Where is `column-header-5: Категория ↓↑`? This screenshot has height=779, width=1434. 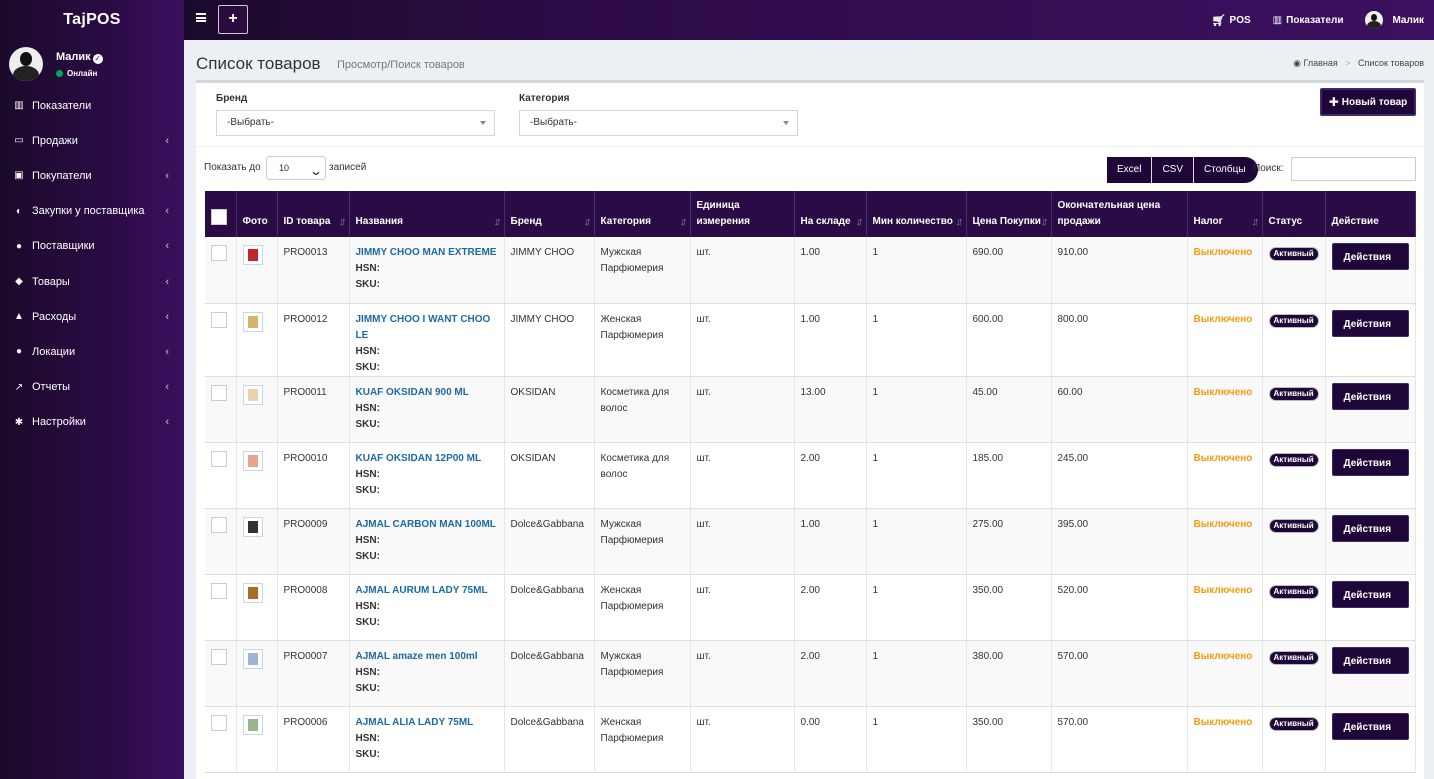
column-header-5: Категория ↓↑ is located at coordinates (642, 214).